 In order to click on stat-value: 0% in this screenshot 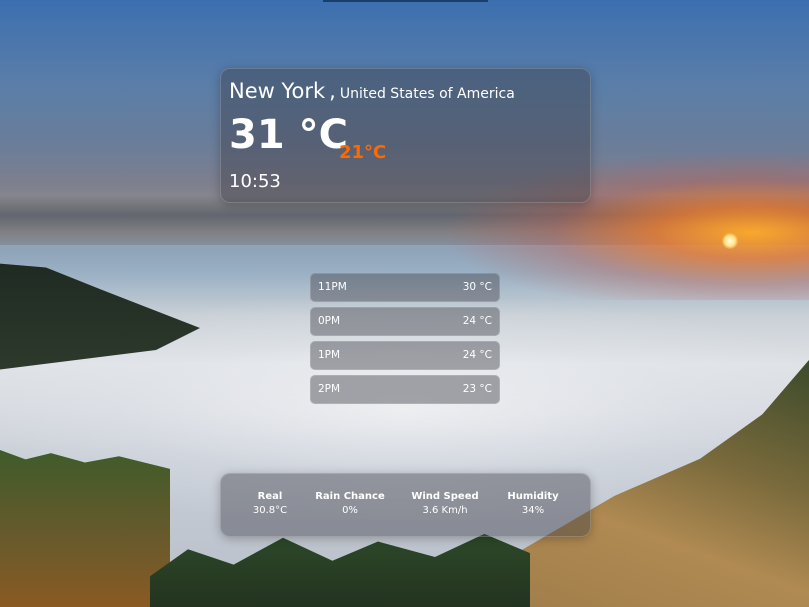, I will do `click(350, 510)`.